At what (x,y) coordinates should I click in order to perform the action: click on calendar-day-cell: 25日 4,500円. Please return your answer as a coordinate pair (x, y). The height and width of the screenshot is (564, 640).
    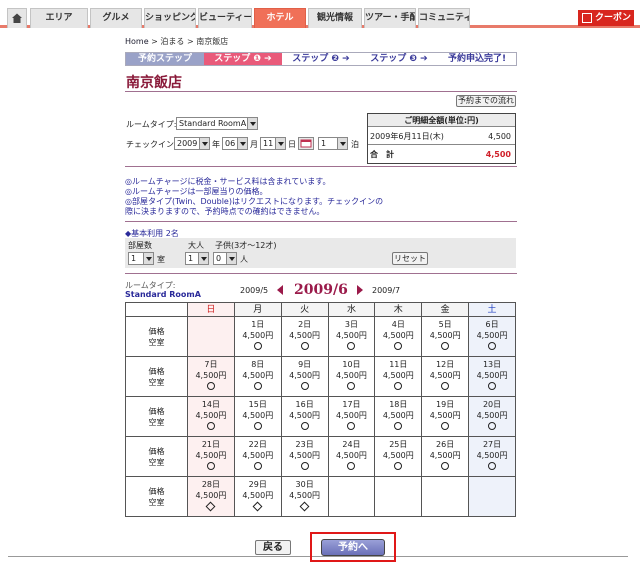
    Looking at the image, I should click on (398, 456).